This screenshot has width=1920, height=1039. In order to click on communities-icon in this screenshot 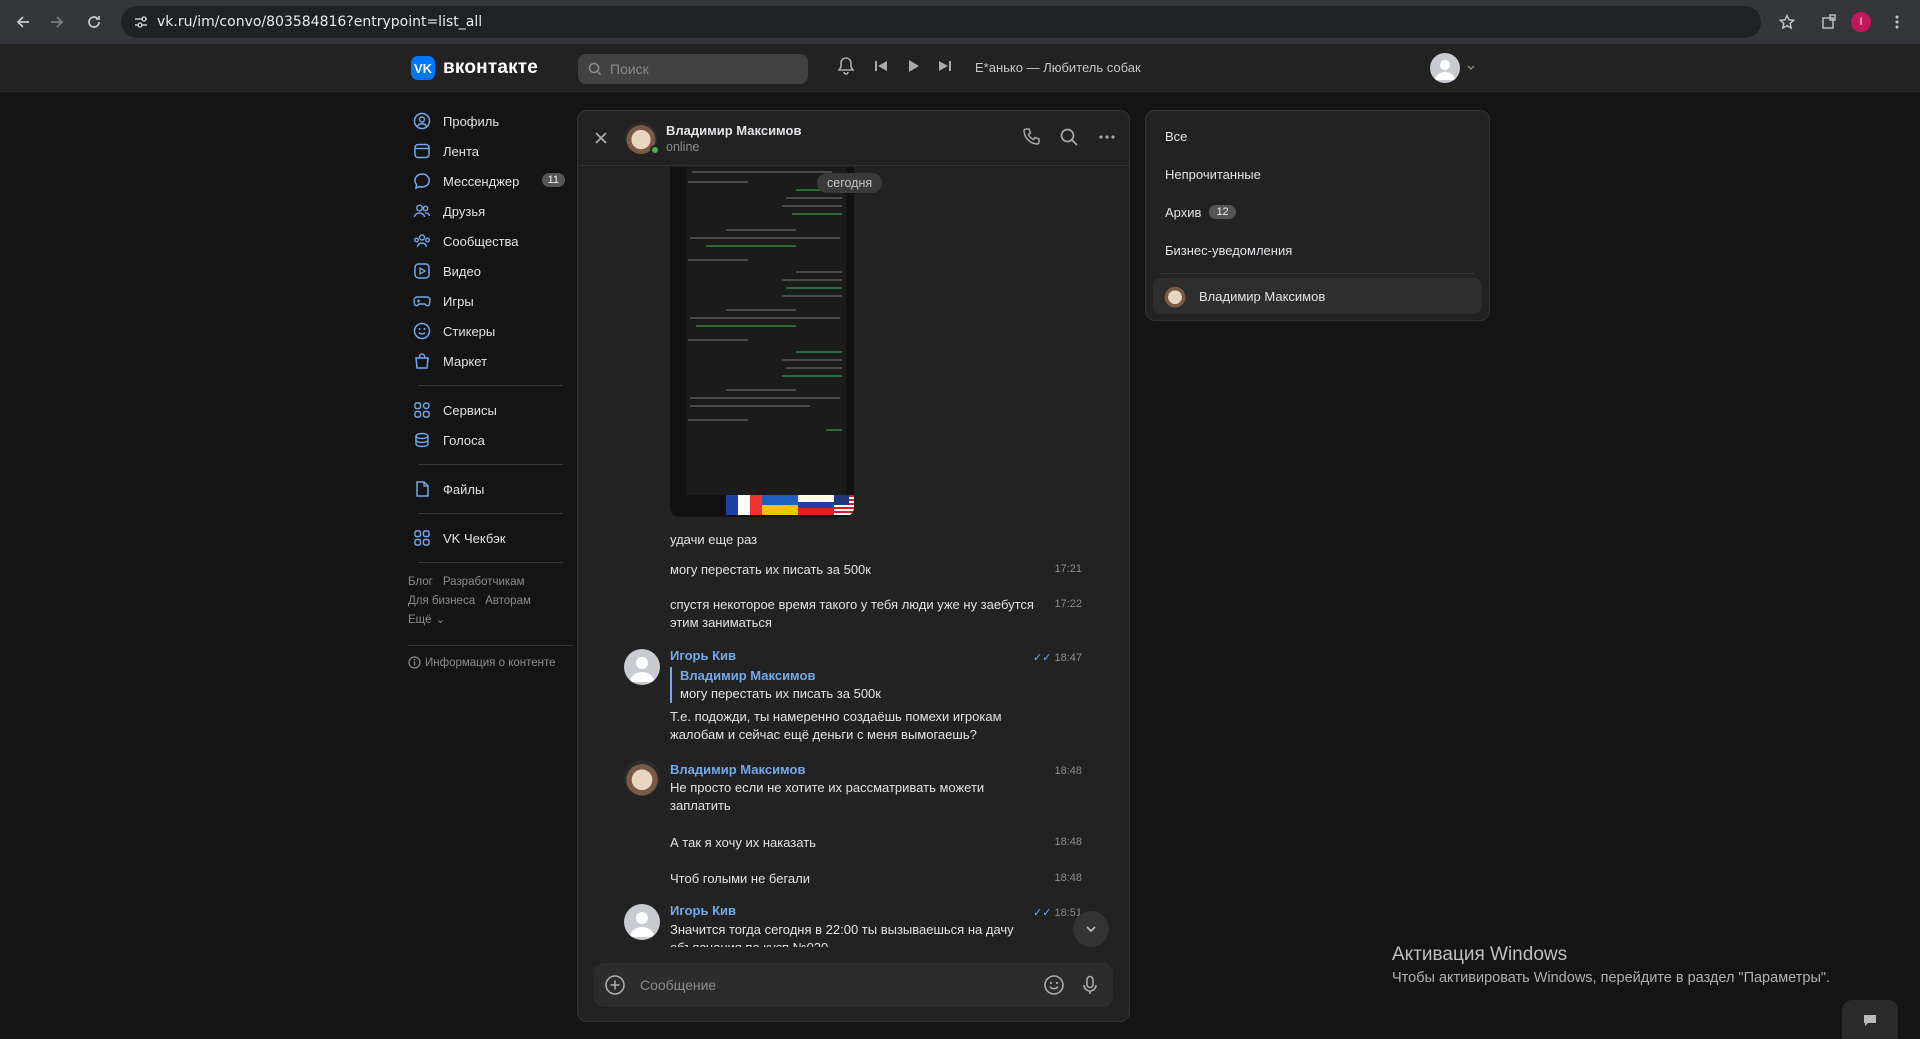, I will do `click(422, 241)`.